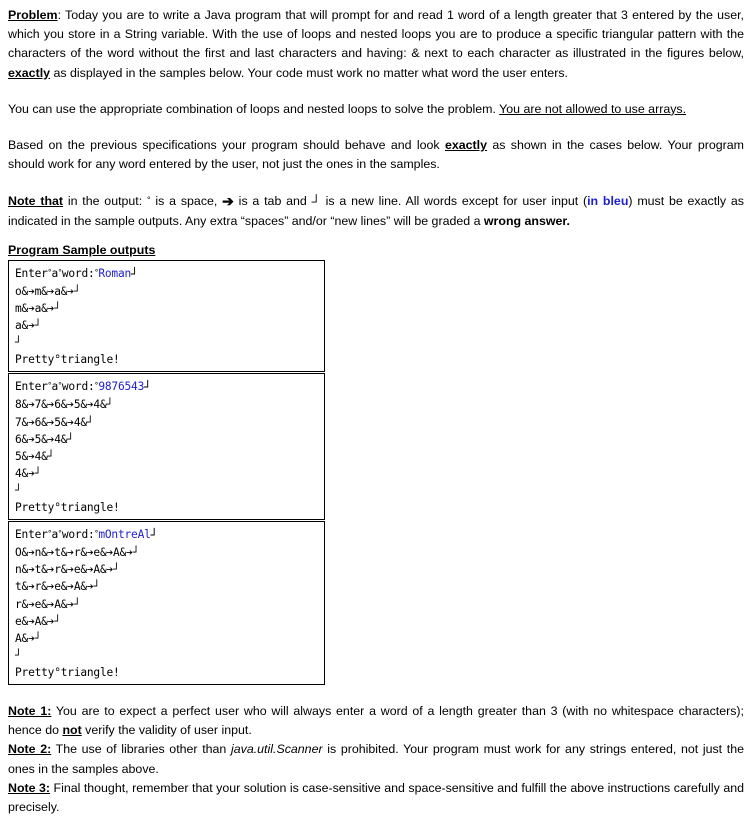  What do you see at coordinates (30, 749) in the screenshot?
I see `note-2-label: Note 2:` at bounding box center [30, 749].